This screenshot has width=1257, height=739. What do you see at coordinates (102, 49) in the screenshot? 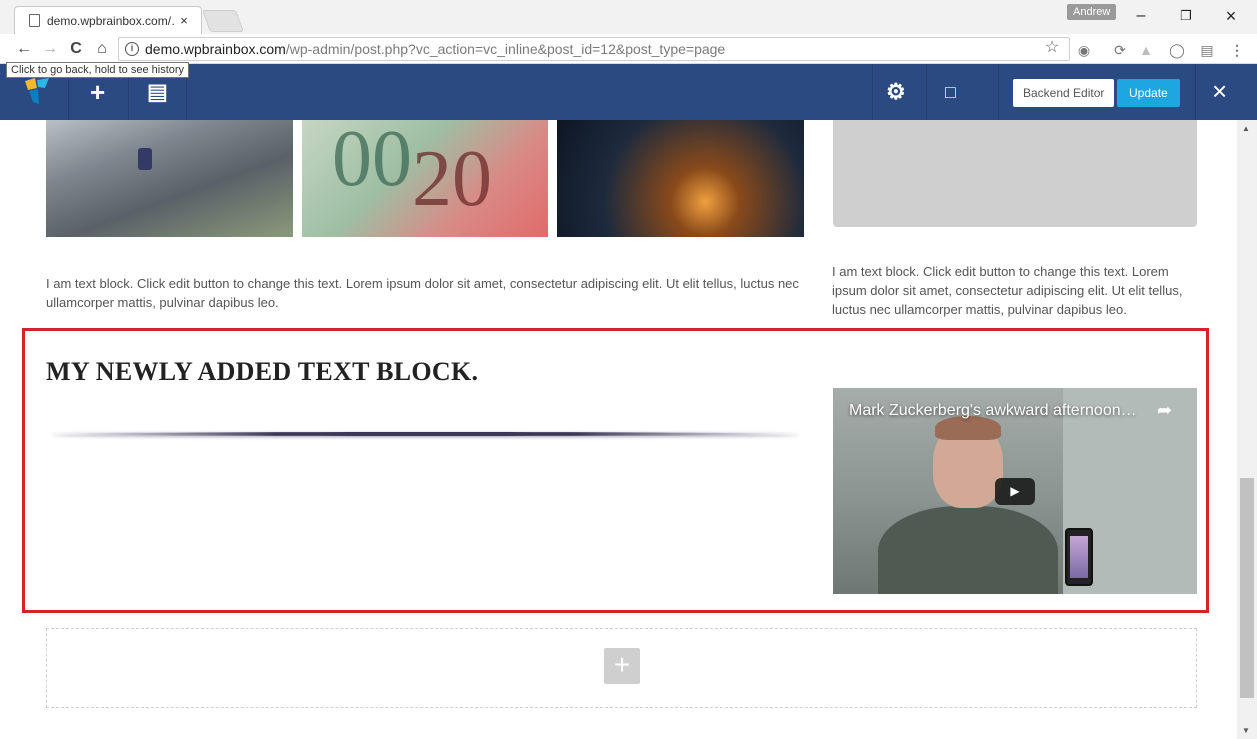
I see `home-icon: ⌂` at bounding box center [102, 49].